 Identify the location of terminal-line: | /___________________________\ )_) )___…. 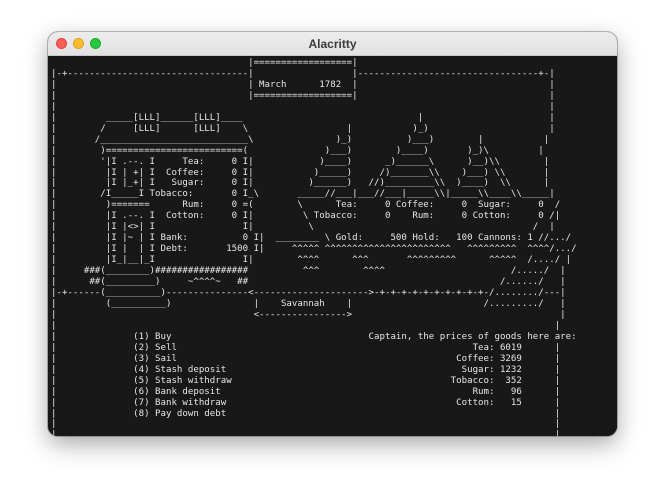
(300, 139).